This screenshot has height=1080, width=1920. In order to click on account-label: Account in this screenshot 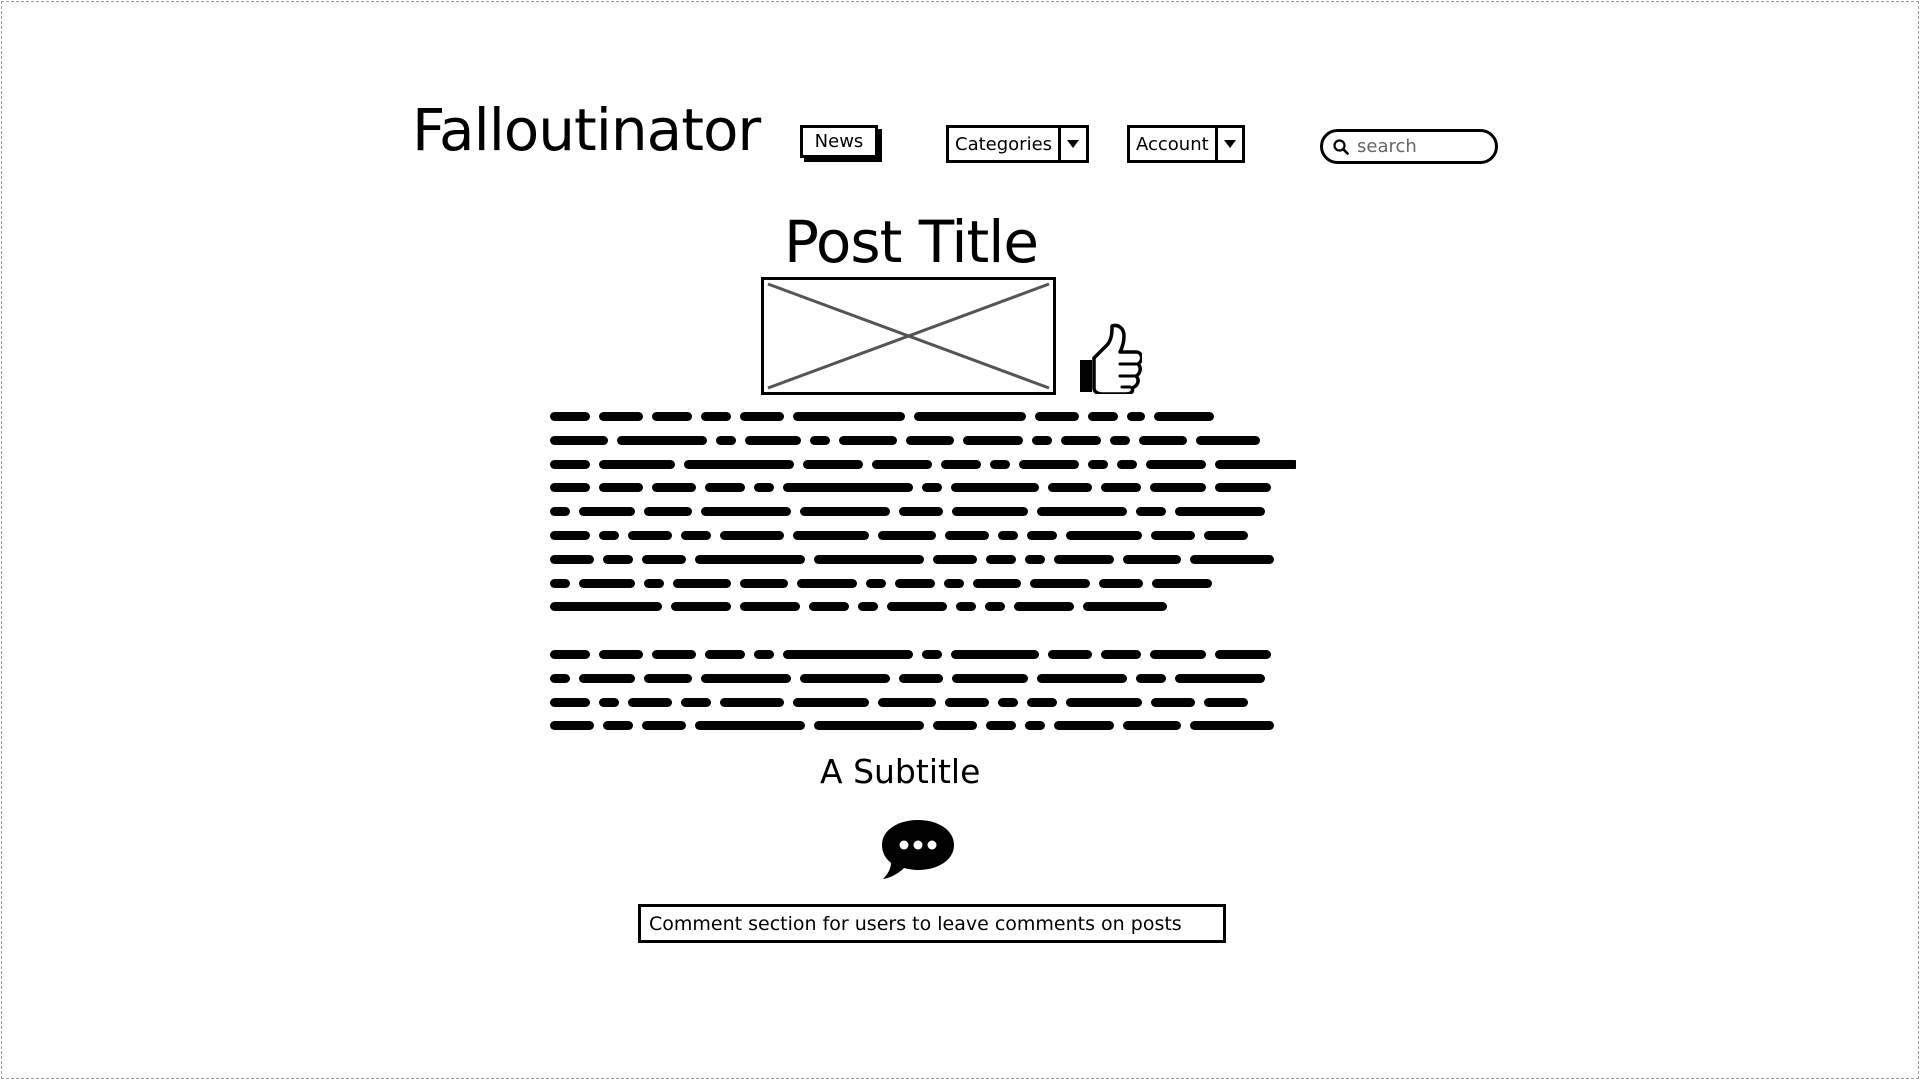, I will do `click(1172, 144)`.